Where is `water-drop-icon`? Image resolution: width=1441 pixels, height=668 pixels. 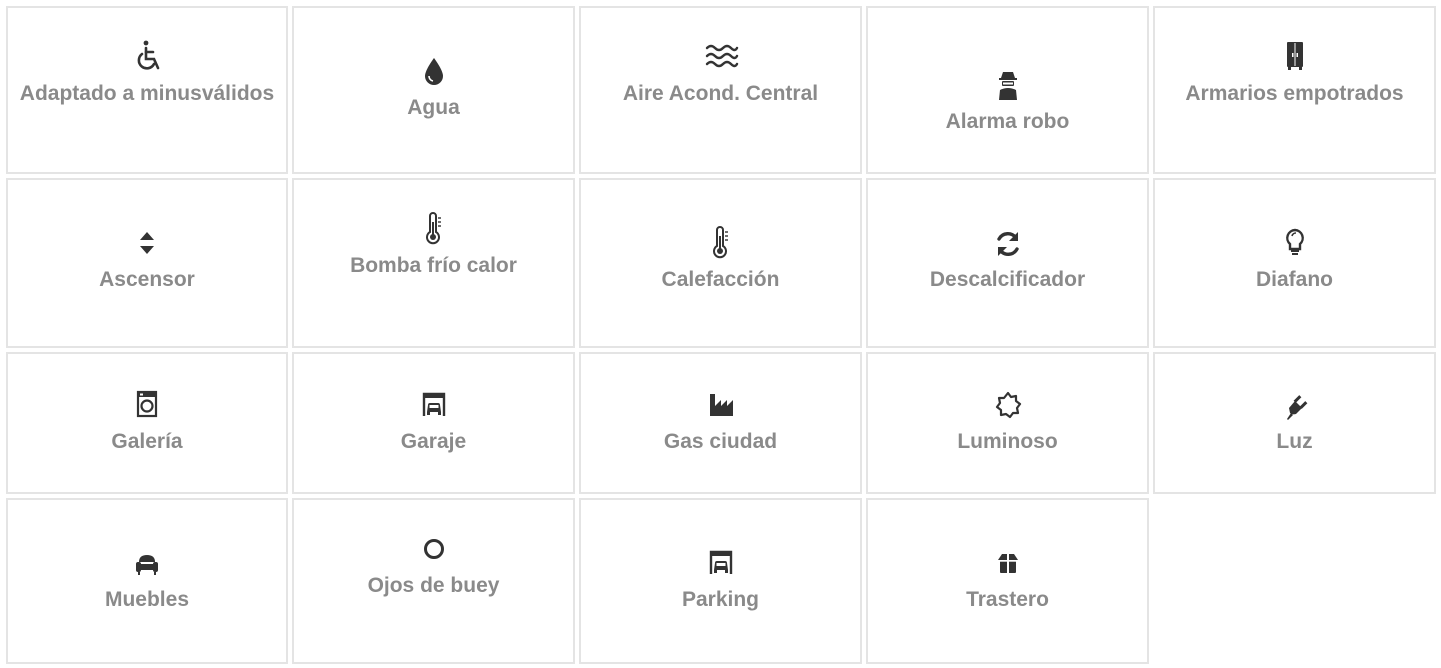
water-drop-icon is located at coordinates (434, 72).